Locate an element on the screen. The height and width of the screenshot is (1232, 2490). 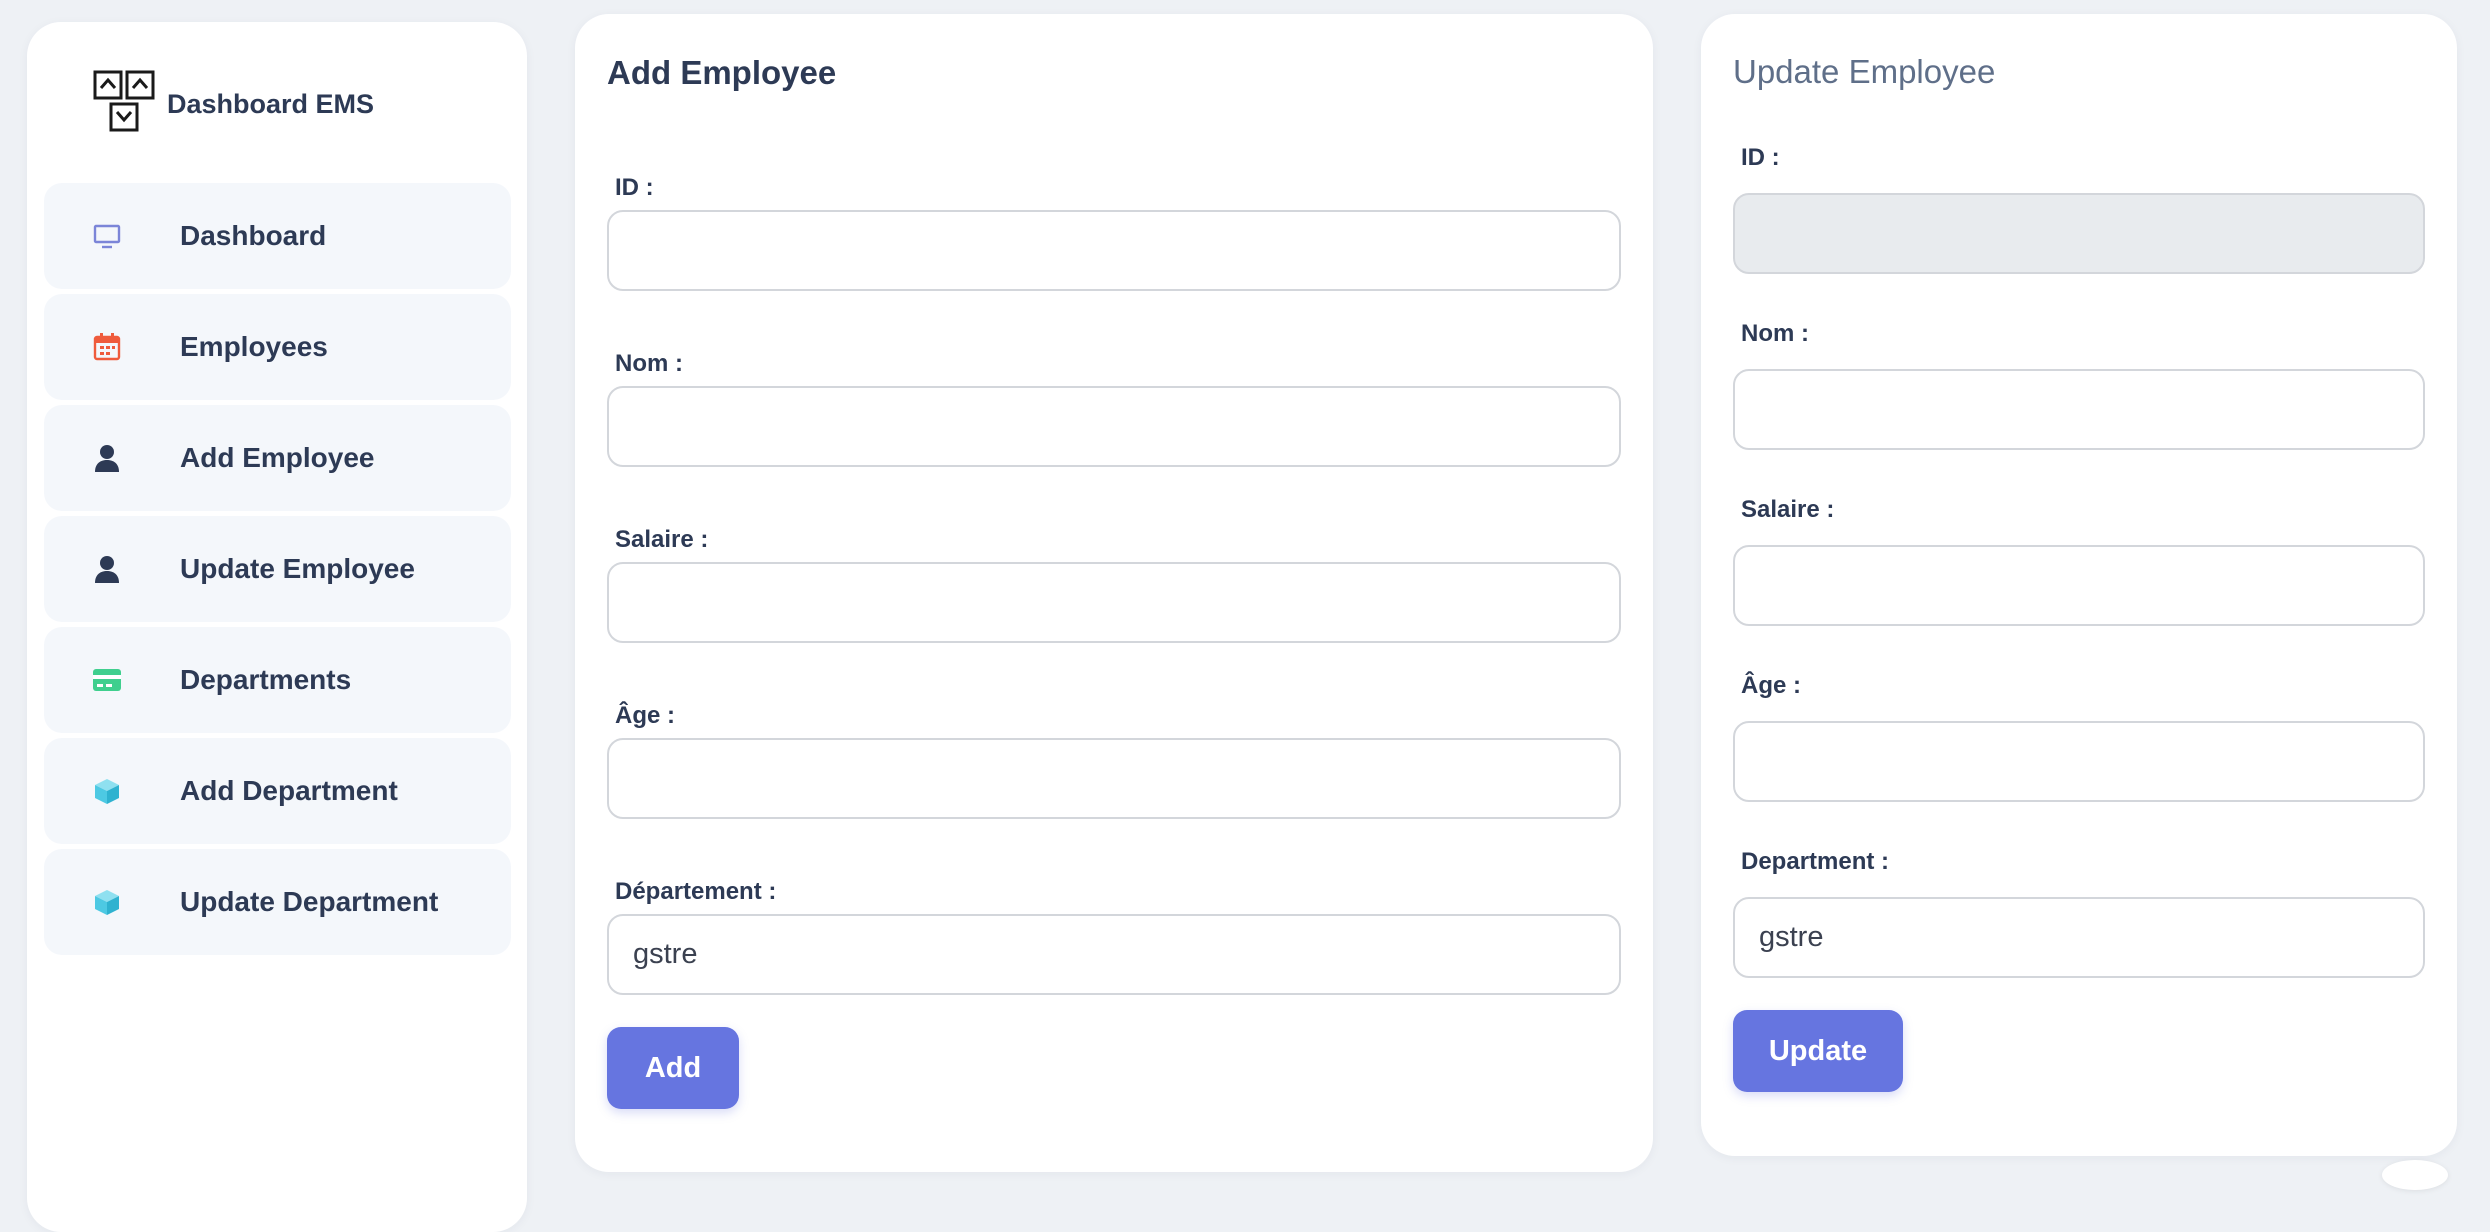
brand: Dashboard EMS is located at coordinates (233, 104).